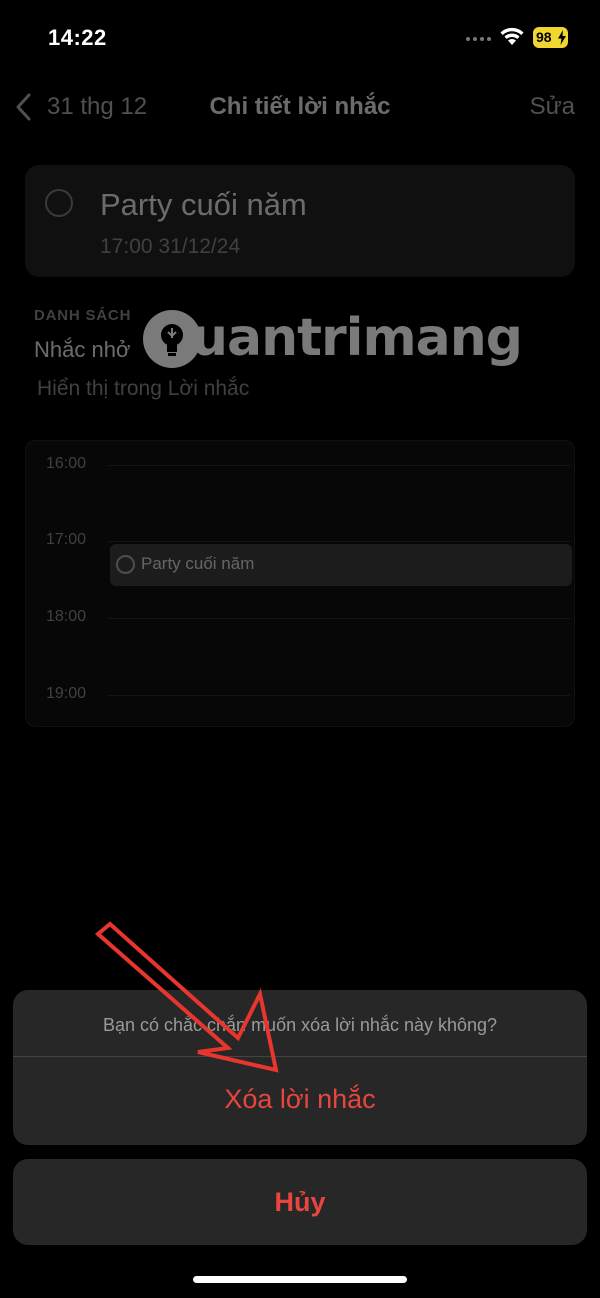 The height and width of the screenshot is (1298, 600). I want to click on battery-icon: 98, so click(550, 37).